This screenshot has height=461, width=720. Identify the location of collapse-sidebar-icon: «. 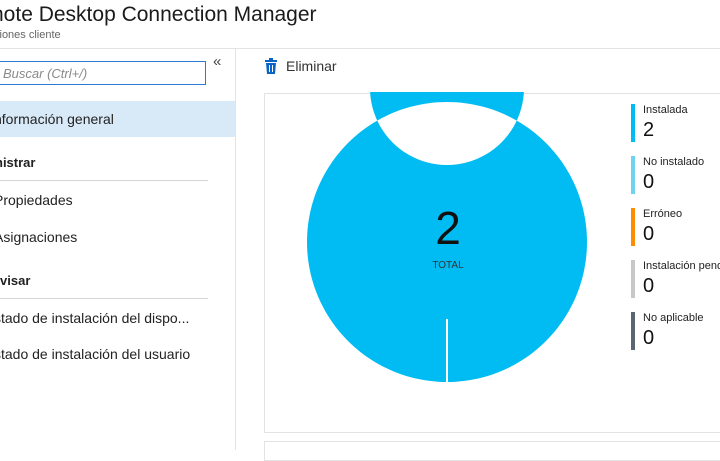
(217, 61).